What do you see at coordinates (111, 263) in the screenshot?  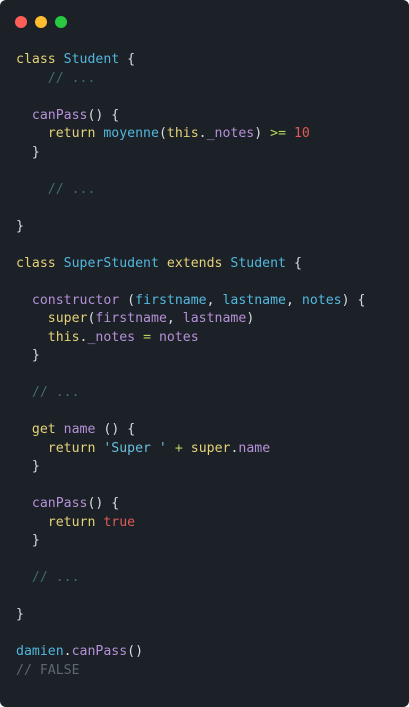 I see `code-token: SuperStudent` at bounding box center [111, 263].